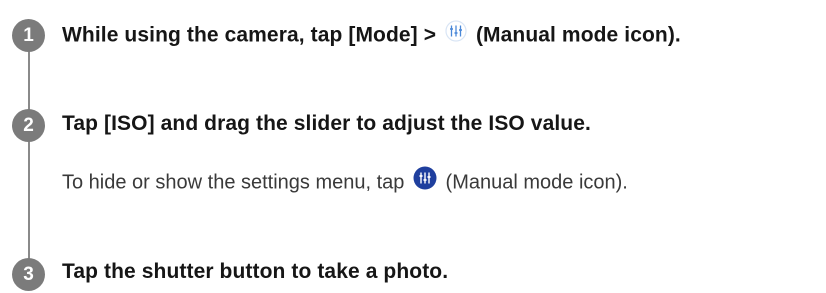 This screenshot has height=293, width=826. I want to click on step-1-text-after: (Manual mode icon)., so click(575, 35).